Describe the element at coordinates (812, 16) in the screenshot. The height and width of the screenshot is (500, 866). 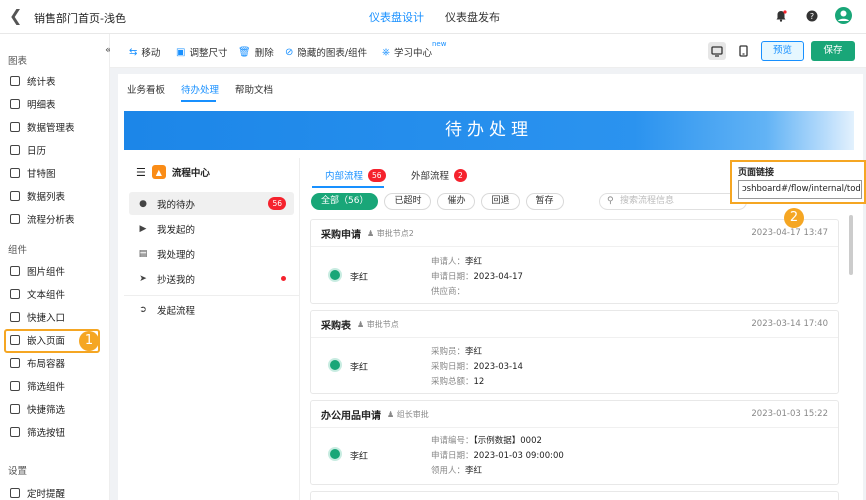
I see `help-icon: ?` at that location.